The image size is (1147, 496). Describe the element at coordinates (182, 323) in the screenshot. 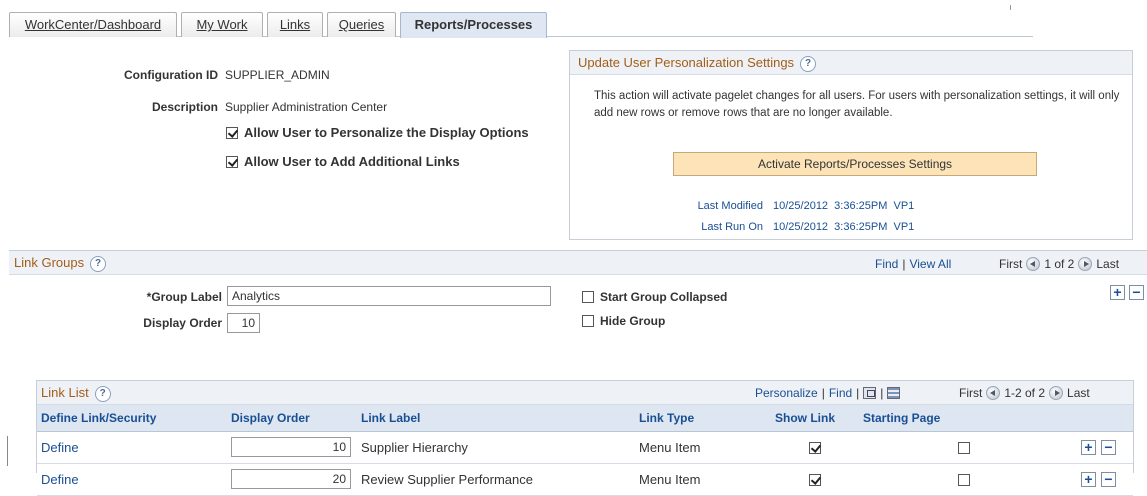

I see `display-order-label: Display Order` at that location.